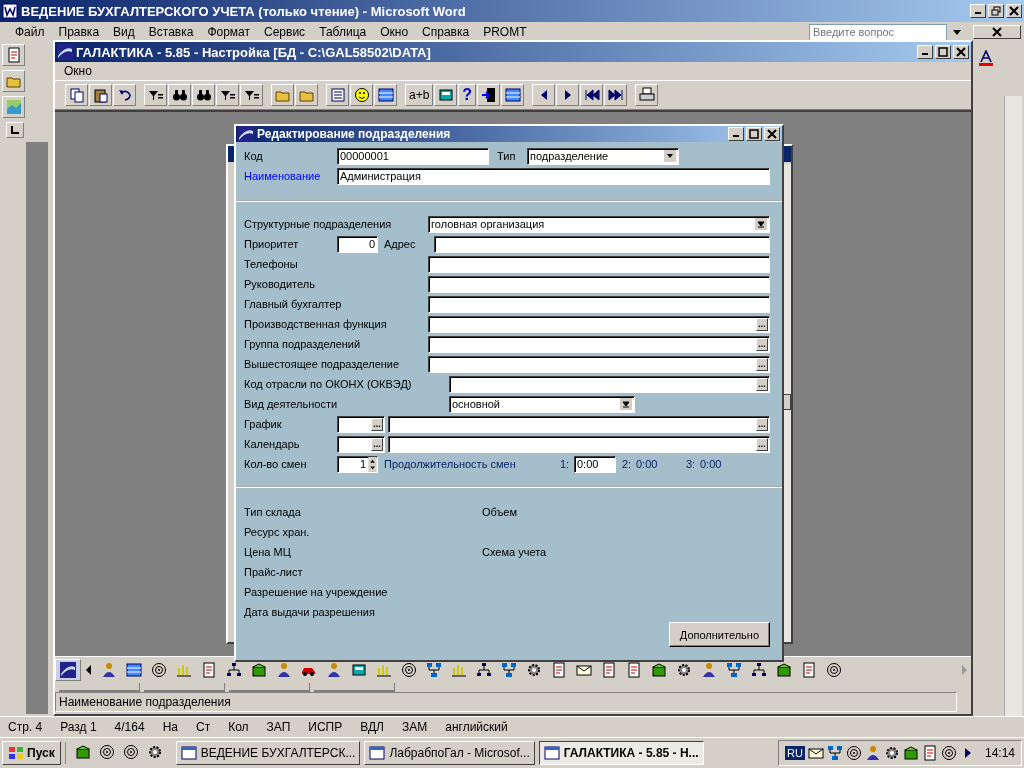 The height and width of the screenshot is (768, 1024). What do you see at coordinates (89, 670) in the screenshot?
I see `scroll-left-icon` at bounding box center [89, 670].